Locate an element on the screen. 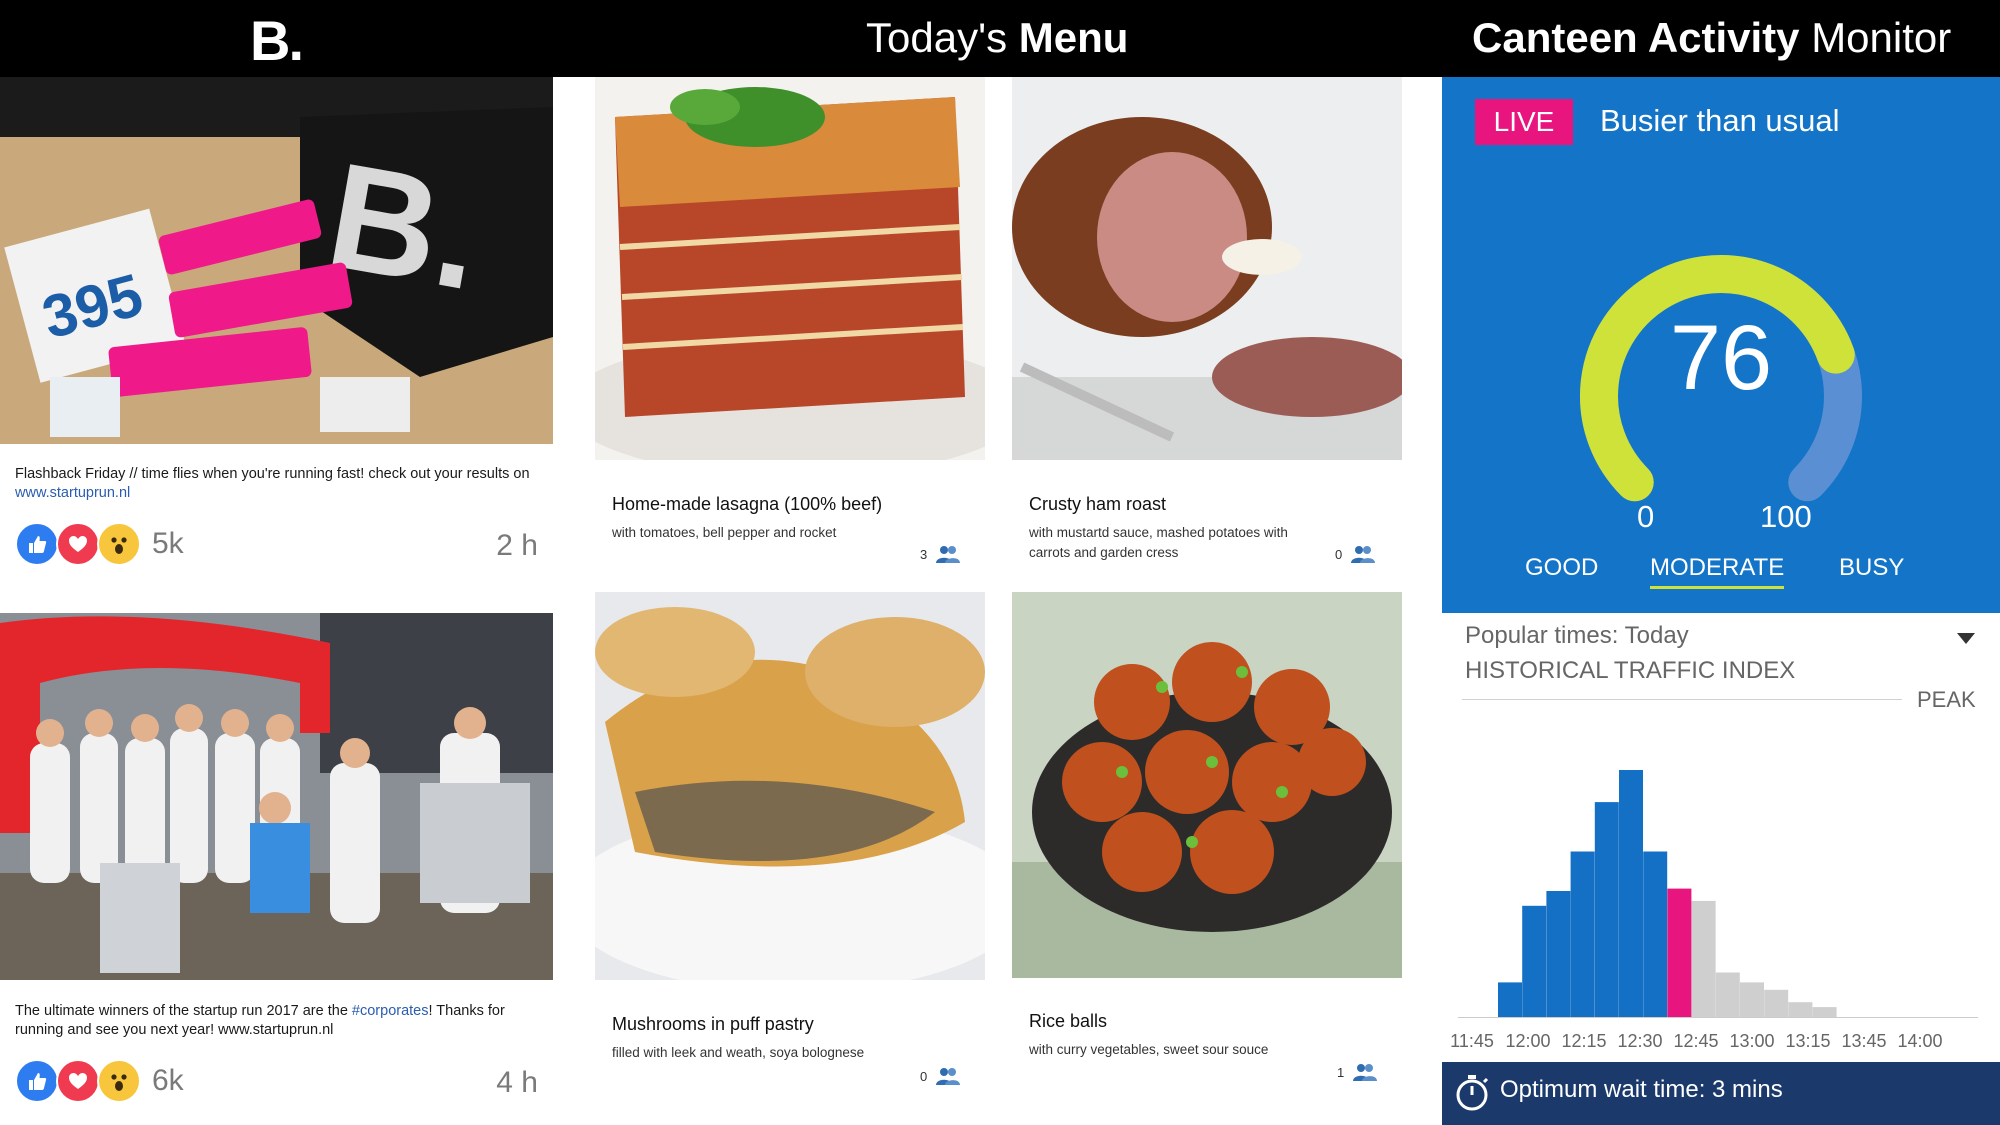 The width and height of the screenshot is (2000, 1125). brand-logo: B. is located at coordinates (277, 40).